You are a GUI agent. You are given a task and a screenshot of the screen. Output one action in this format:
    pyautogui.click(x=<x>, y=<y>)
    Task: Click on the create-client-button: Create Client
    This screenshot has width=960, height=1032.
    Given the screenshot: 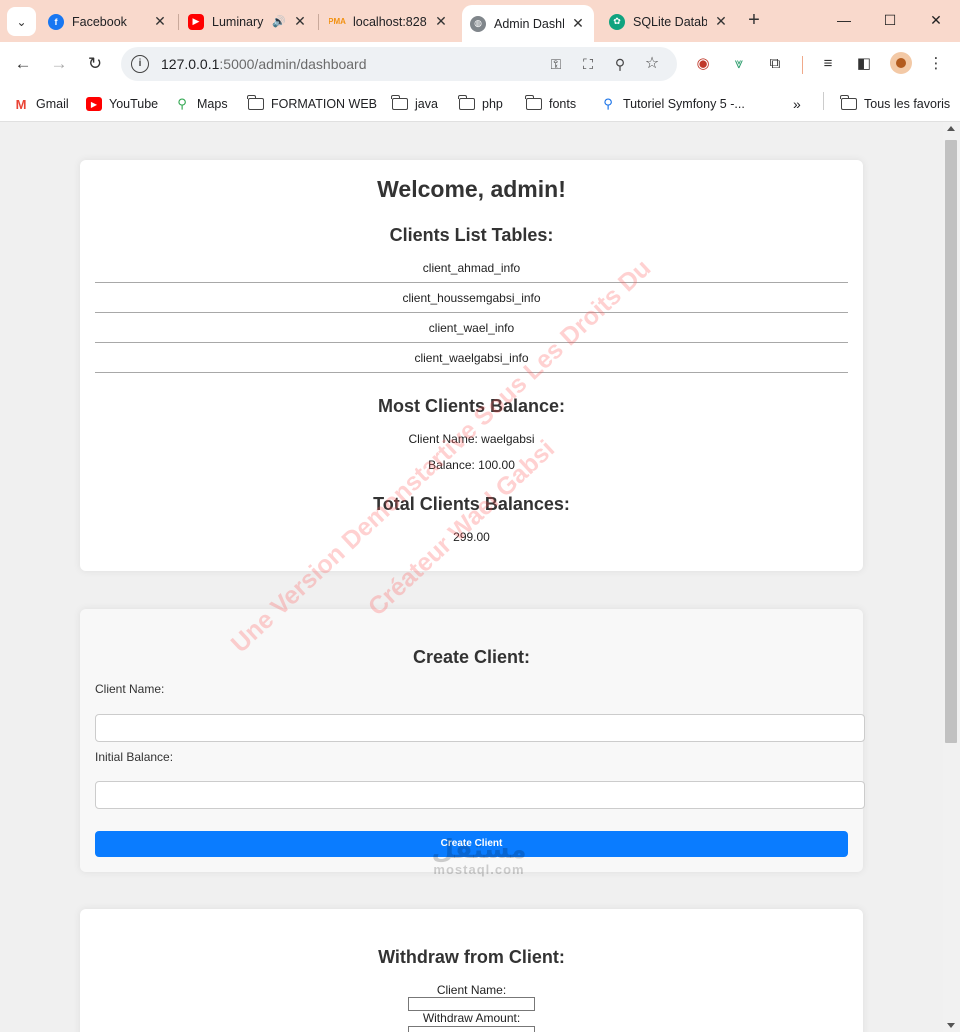 What is the action you would take?
    pyautogui.click(x=471, y=844)
    